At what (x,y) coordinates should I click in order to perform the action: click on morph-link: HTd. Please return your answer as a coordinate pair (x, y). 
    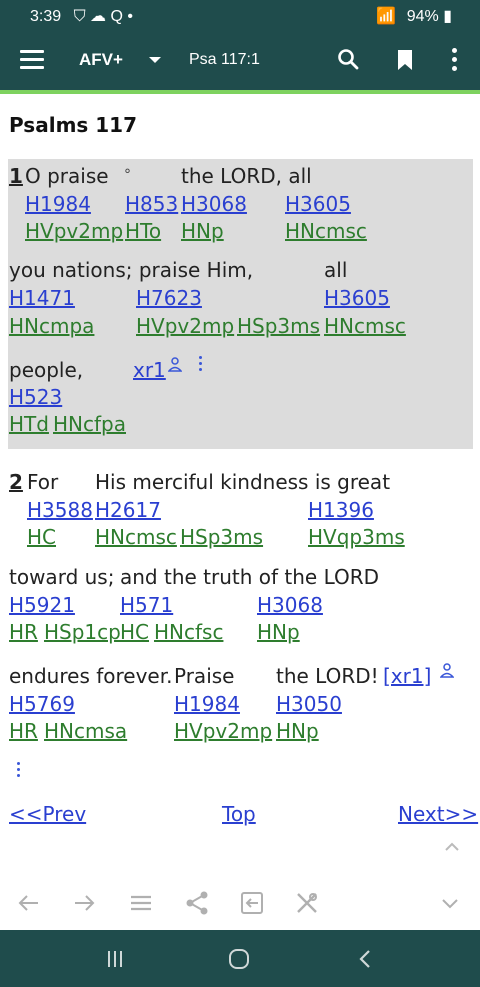
    Looking at the image, I should click on (29, 424).